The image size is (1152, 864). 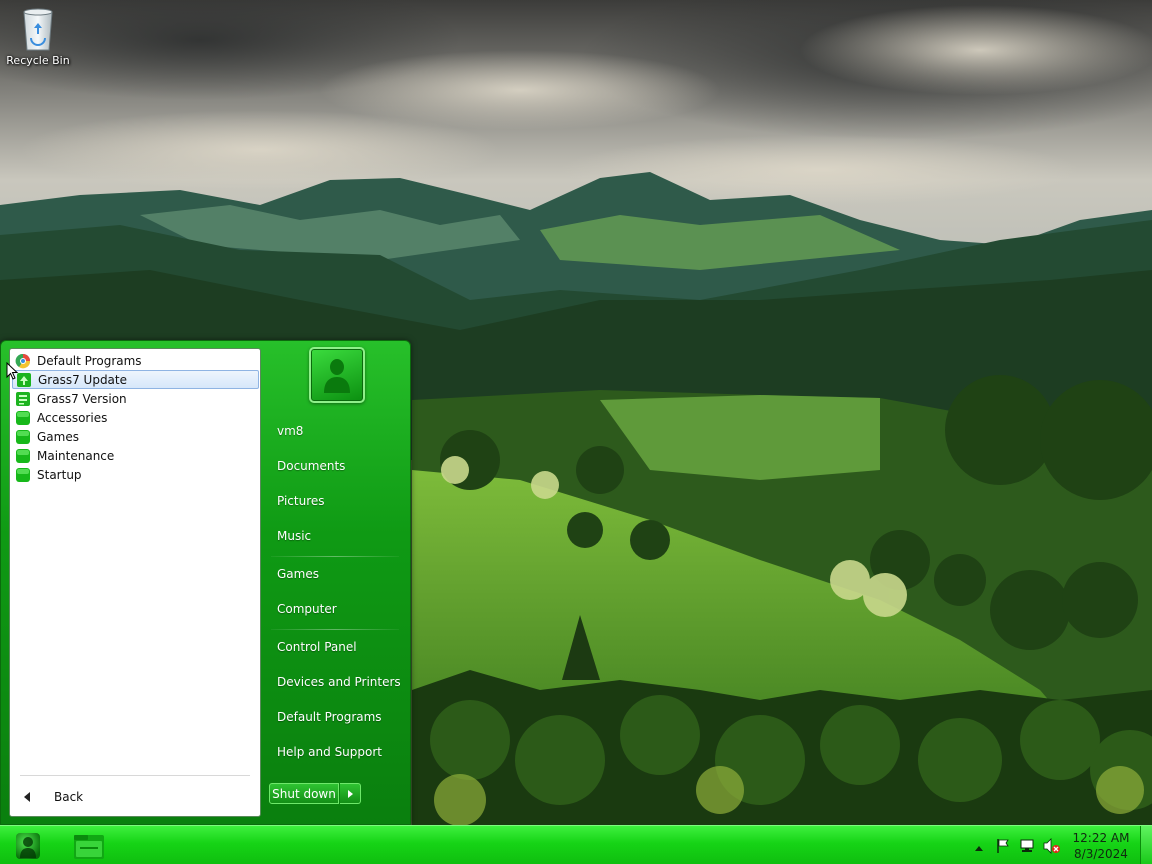 I want to click on show-desktop-button, so click(x=1146, y=845).